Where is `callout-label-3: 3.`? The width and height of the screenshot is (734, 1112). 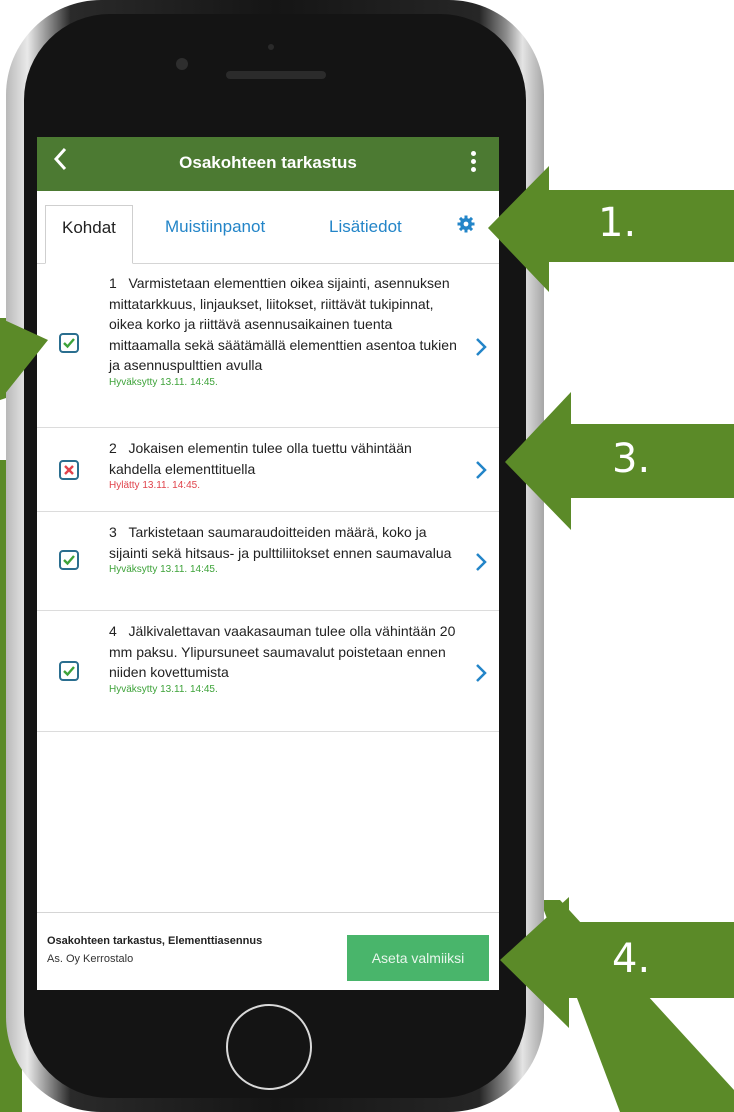
callout-label-3: 3. is located at coordinates (631, 459).